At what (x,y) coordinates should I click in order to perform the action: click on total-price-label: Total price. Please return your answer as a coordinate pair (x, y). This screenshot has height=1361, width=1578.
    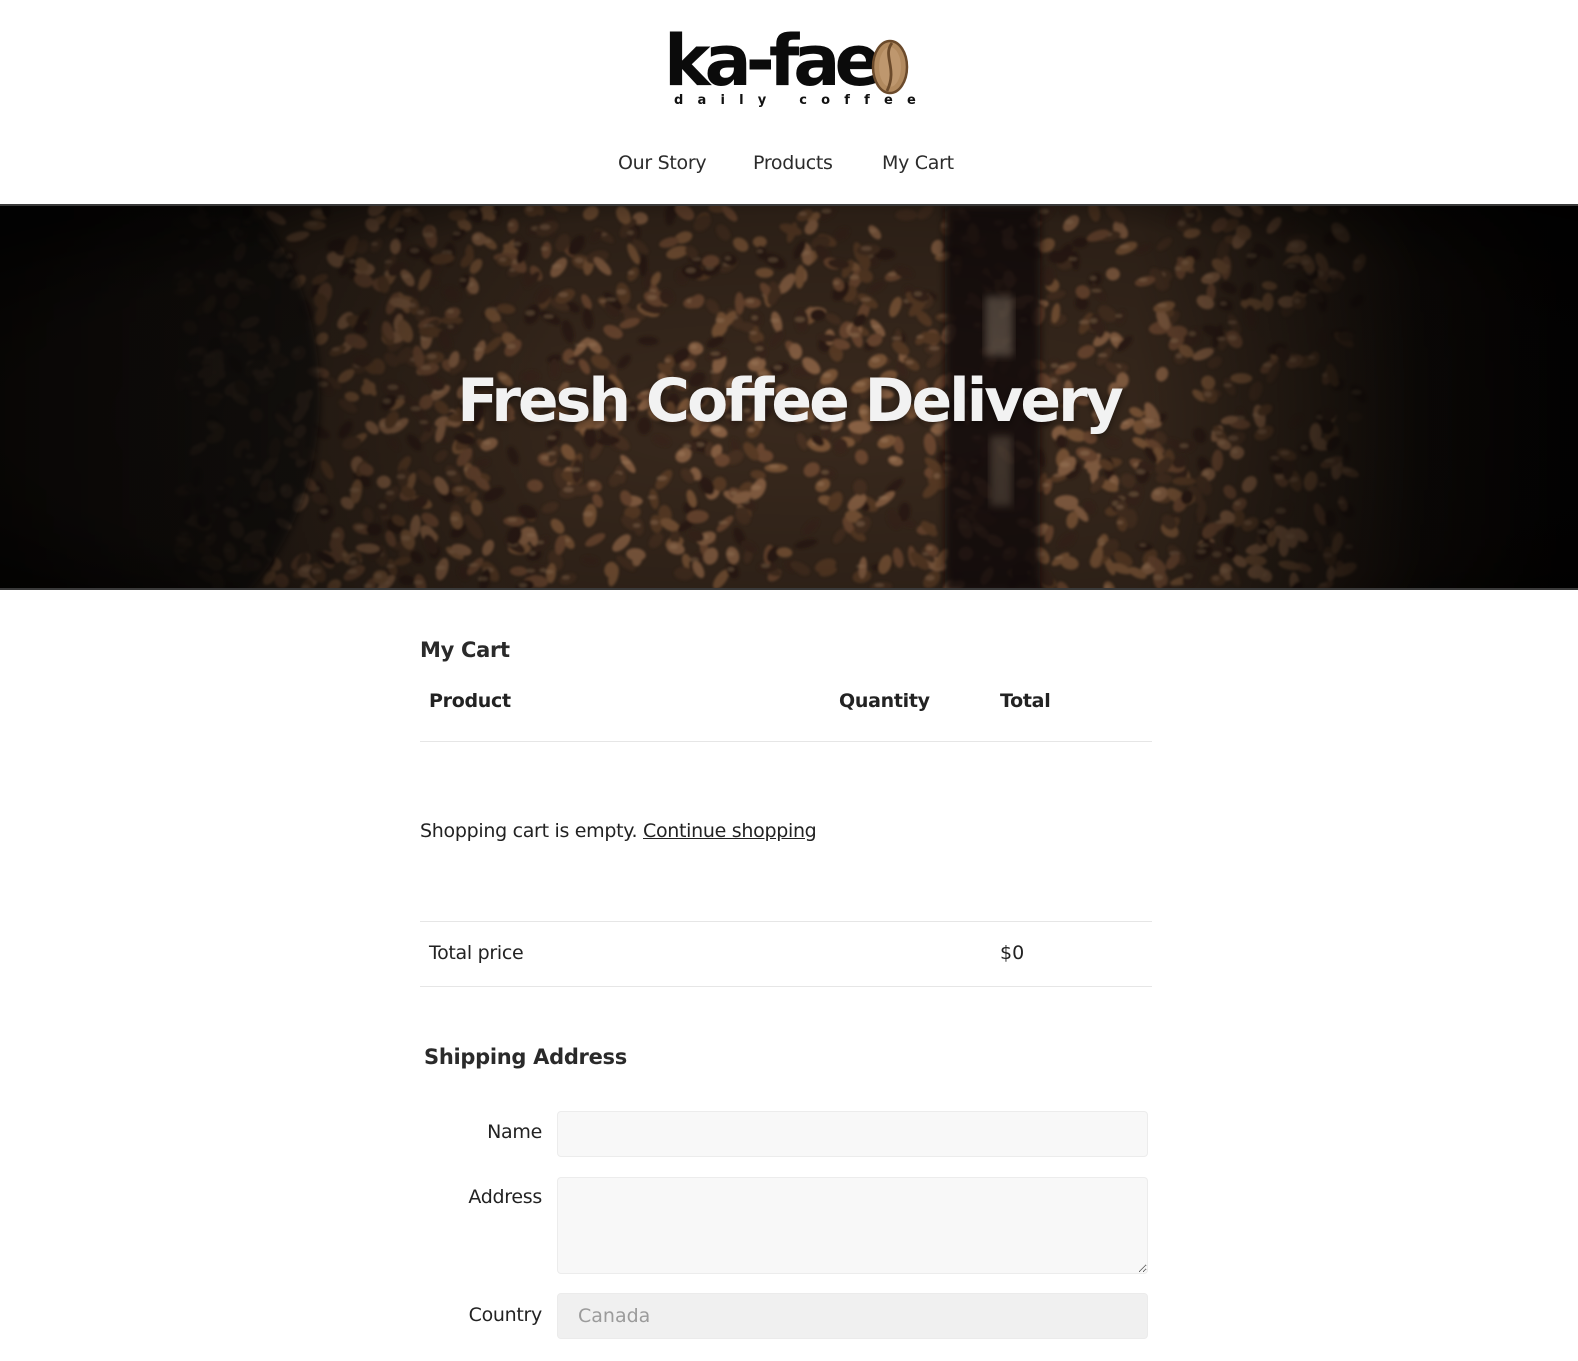
    Looking at the image, I should click on (476, 953).